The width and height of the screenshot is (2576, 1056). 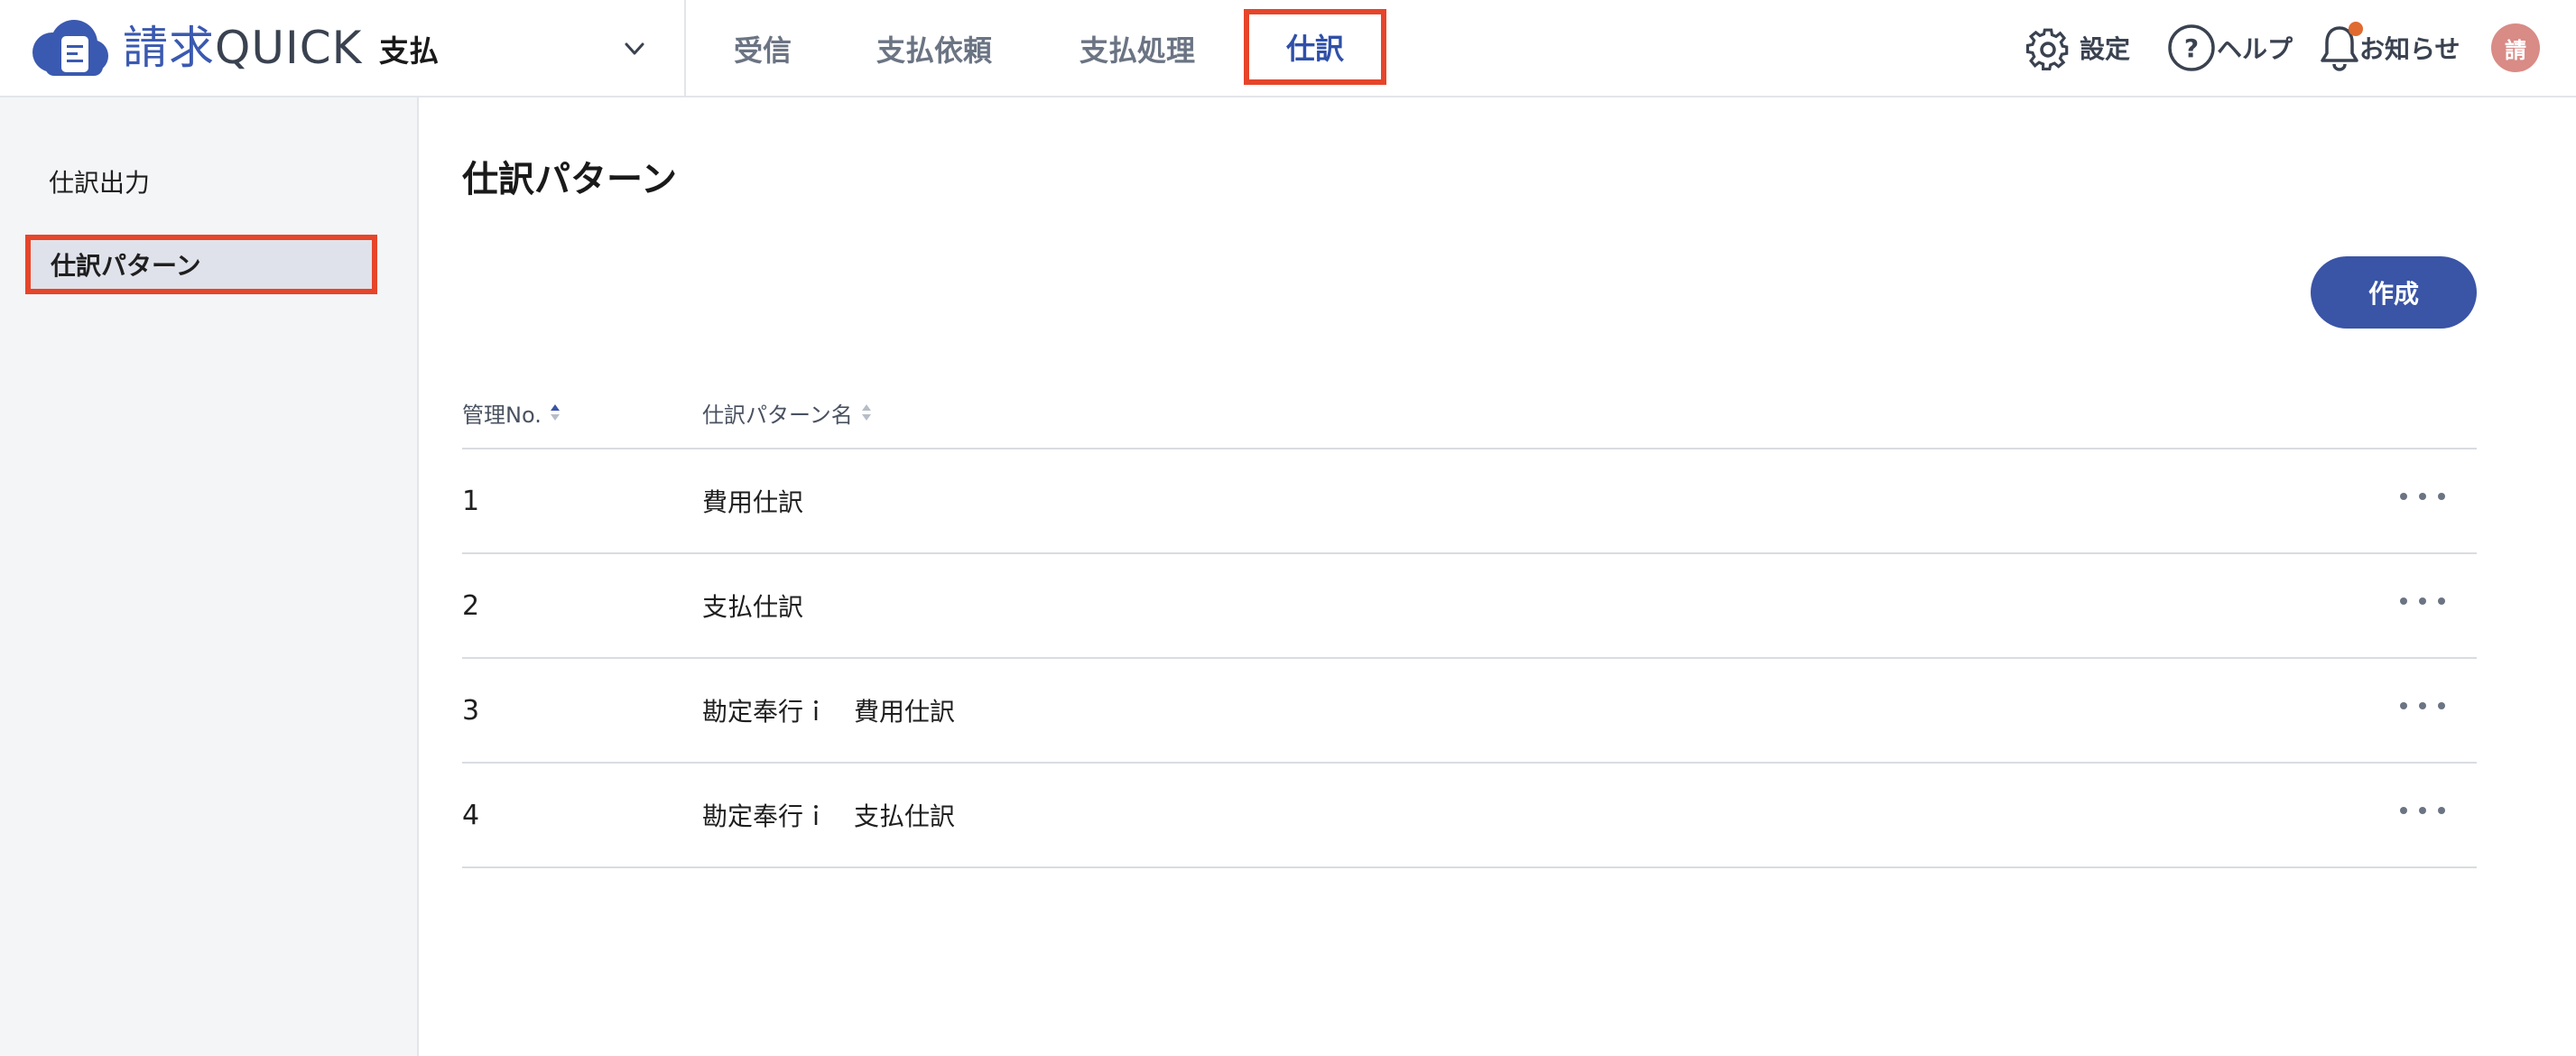 I want to click on logo-text: 請求QUICK, so click(x=242, y=48).